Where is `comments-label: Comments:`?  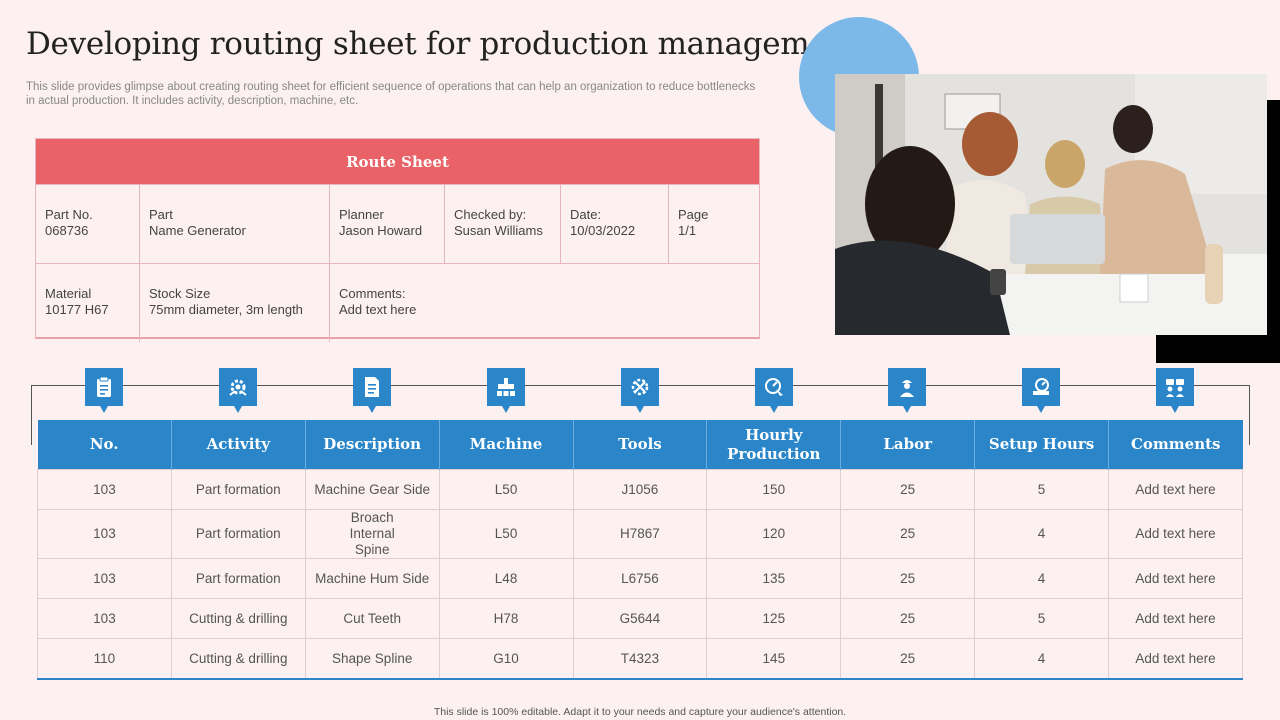 comments-label: Comments: is located at coordinates (372, 293).